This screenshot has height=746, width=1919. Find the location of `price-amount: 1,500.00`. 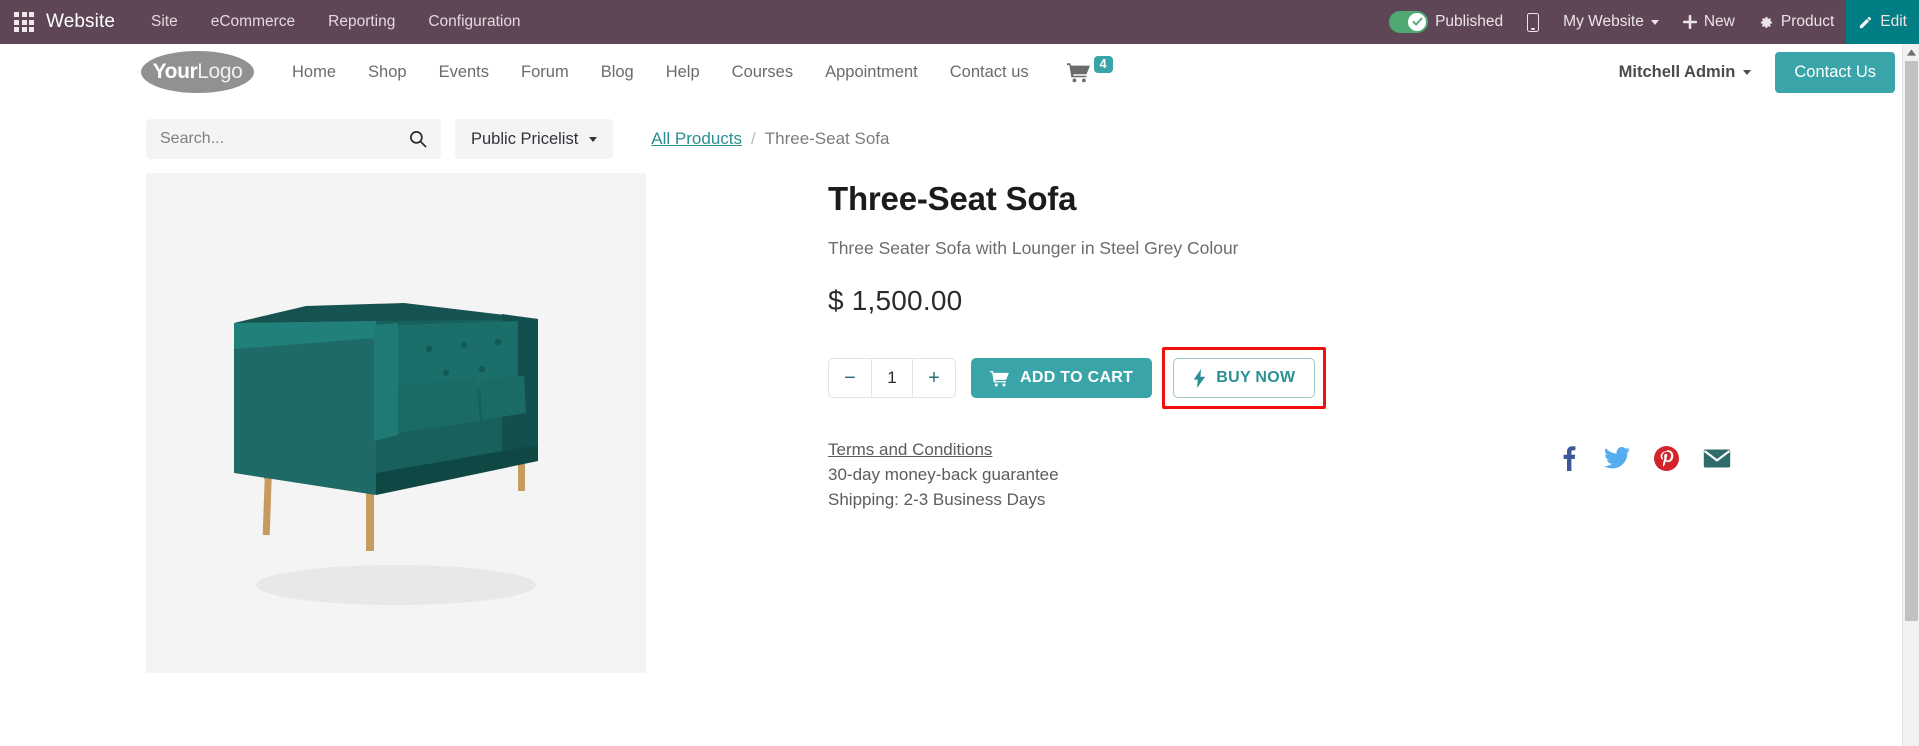

price-amount: 1,500.00 is located at coordinates (907, 300).